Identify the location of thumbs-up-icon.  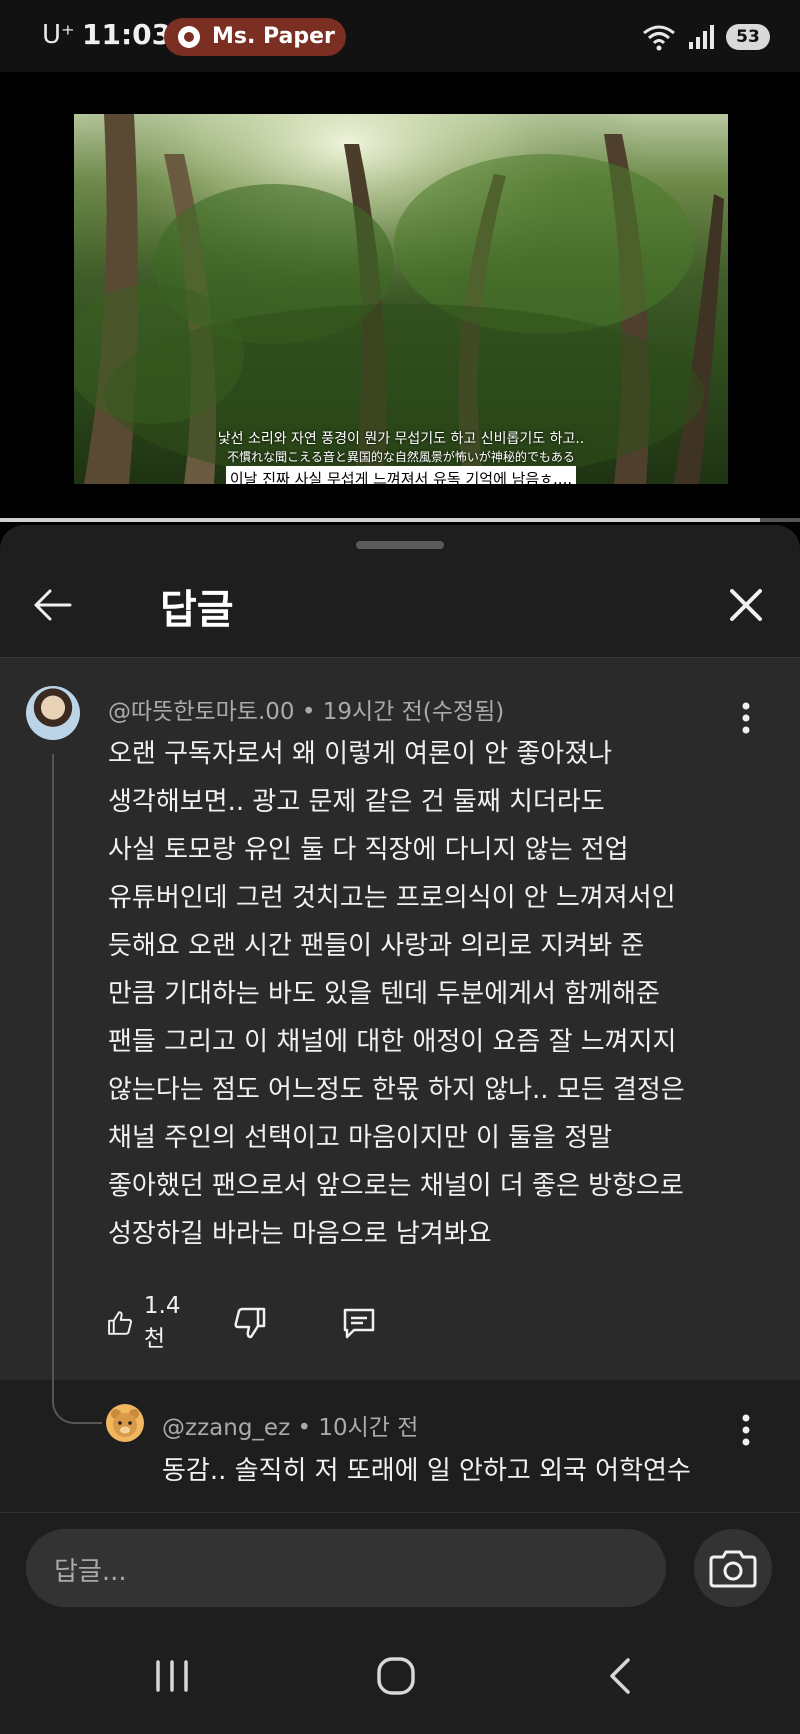
(120, 1323).